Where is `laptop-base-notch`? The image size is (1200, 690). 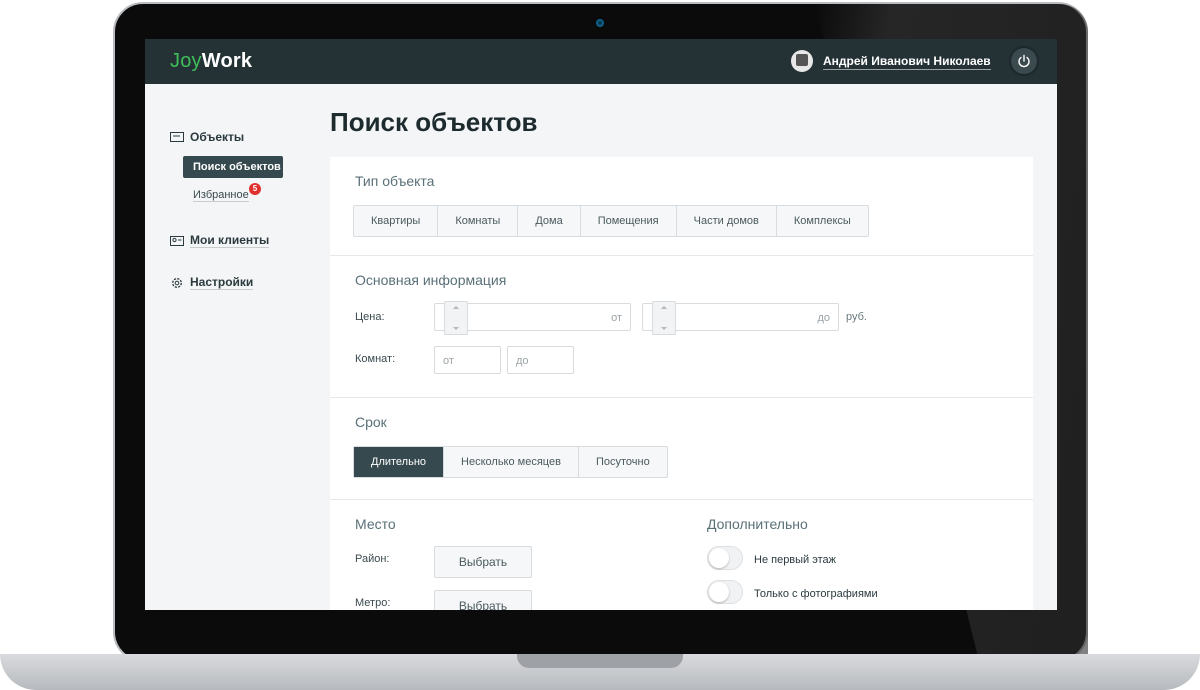 laptop-base-notch is located at coordinates (600, 661).